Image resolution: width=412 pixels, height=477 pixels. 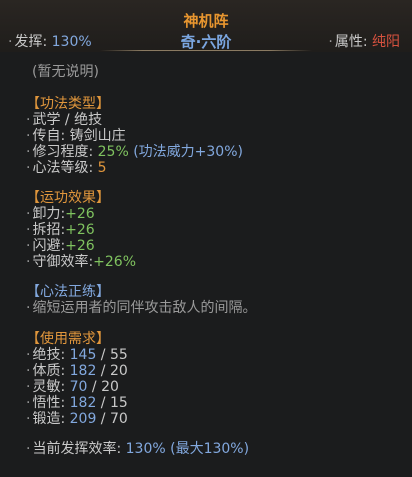 I want to click on description: (暂无说明), so click(x=65, y=72).